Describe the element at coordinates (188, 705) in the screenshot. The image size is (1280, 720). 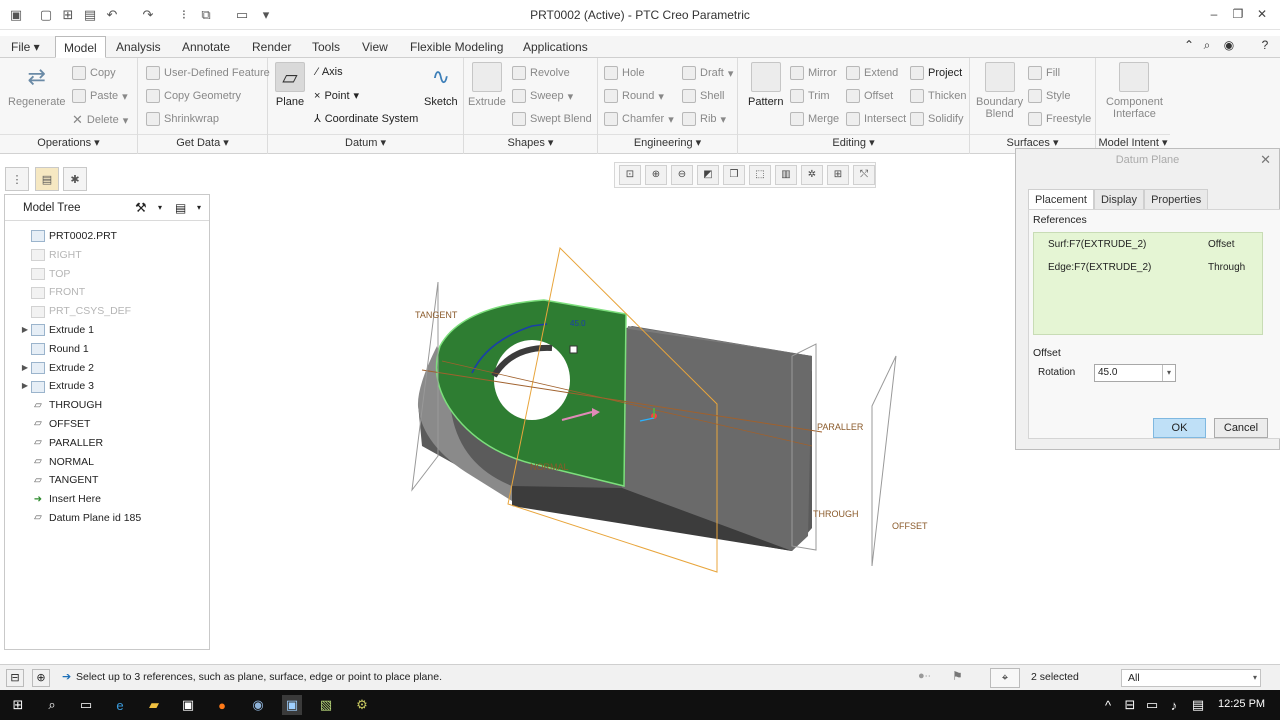
I see `store-icon: ▣` at that location.